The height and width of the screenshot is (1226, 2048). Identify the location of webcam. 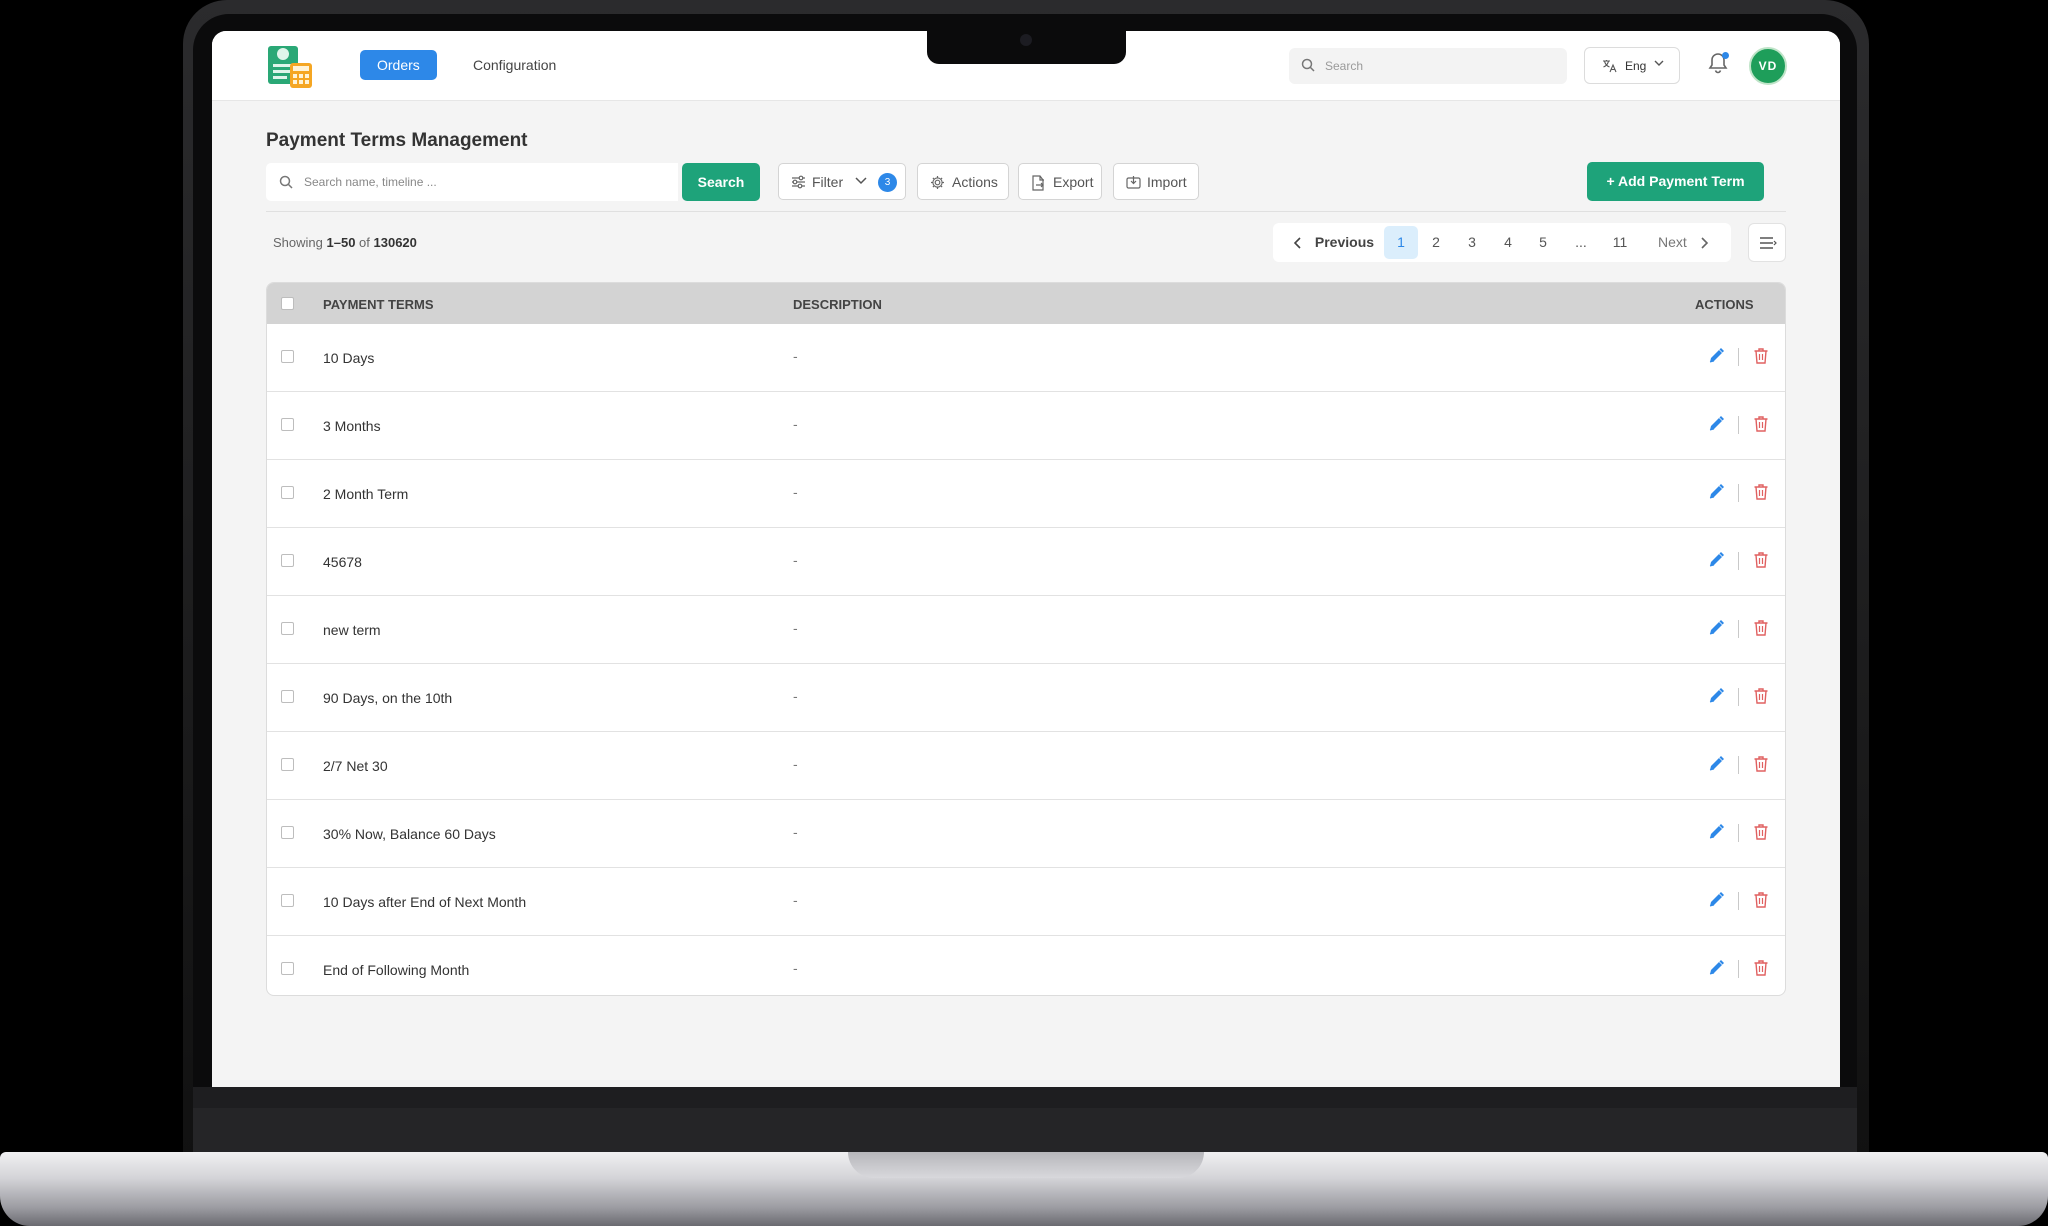
(1026, 40).